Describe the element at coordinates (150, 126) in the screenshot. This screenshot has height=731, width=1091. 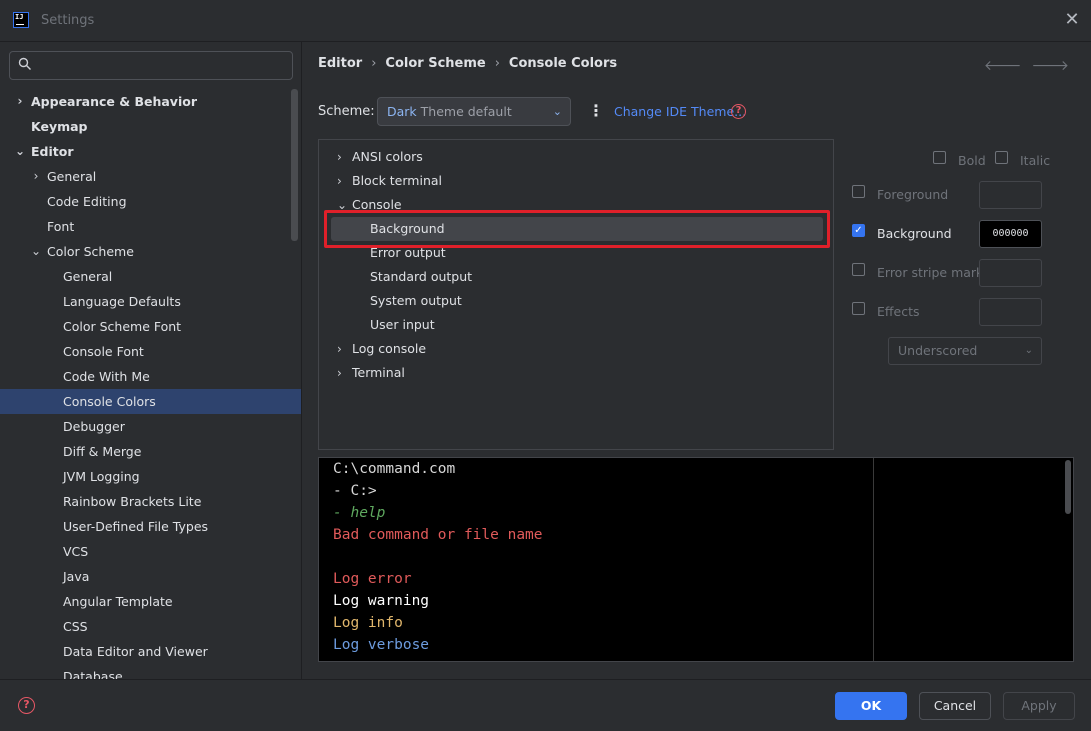
I see `sidebar-item-keymap: Keymap` at that location.